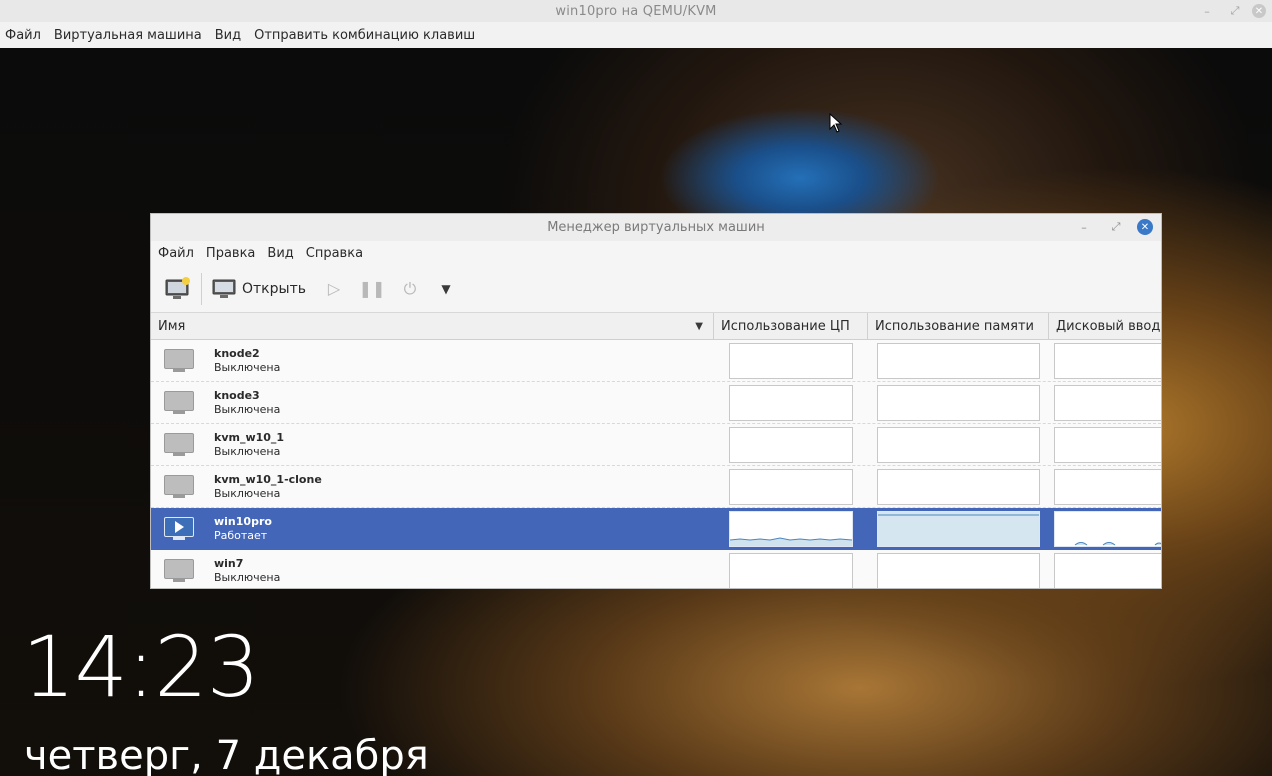  What do you see at coordinates (656, 289) in the screenshot?
I see `virt-manager-toolbar: Открыть ▷ ❚❚ ⏻ ▼` at bounding box center [656, 289].